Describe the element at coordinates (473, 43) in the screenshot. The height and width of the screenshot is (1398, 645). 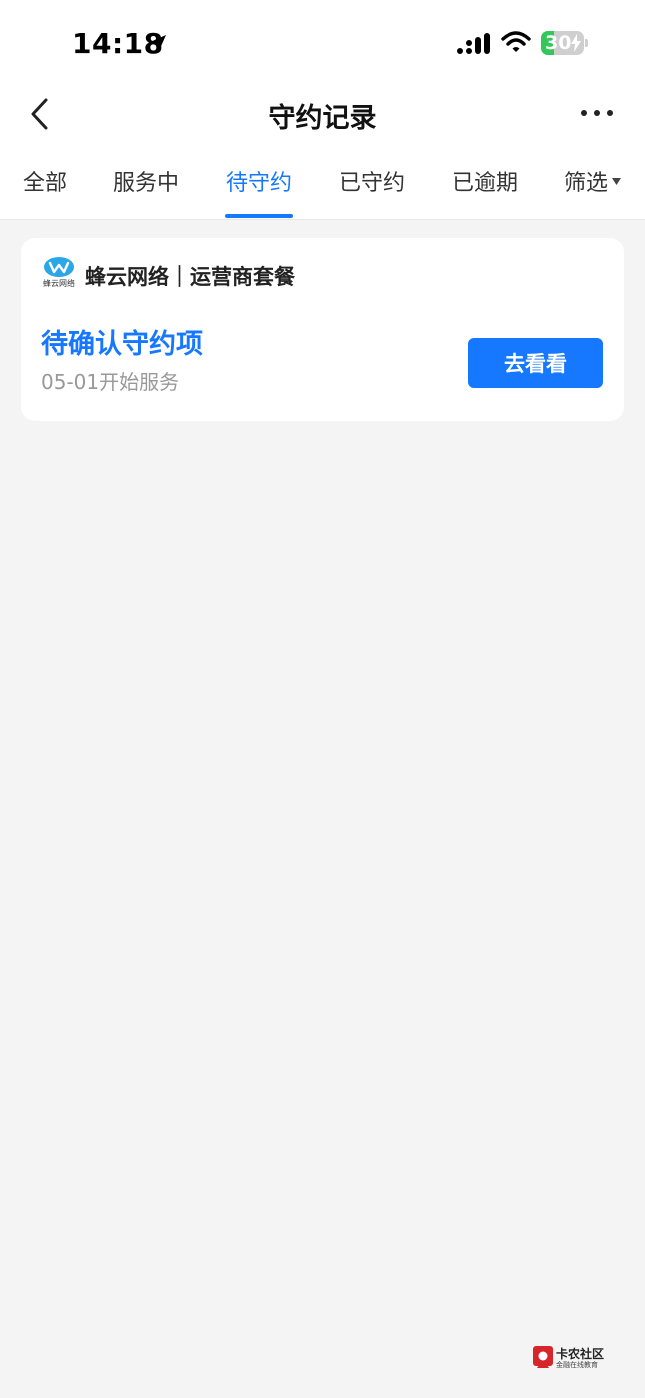
I see `cellular-signal-icon` at that location.